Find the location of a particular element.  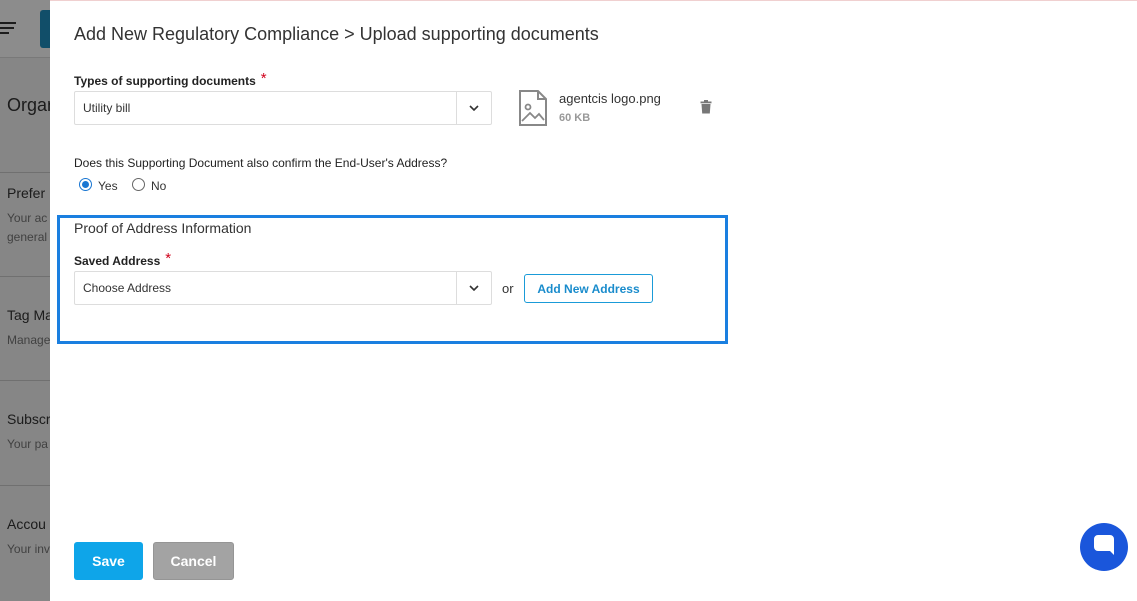

or-separator: or is located at coordinates (508, 288).